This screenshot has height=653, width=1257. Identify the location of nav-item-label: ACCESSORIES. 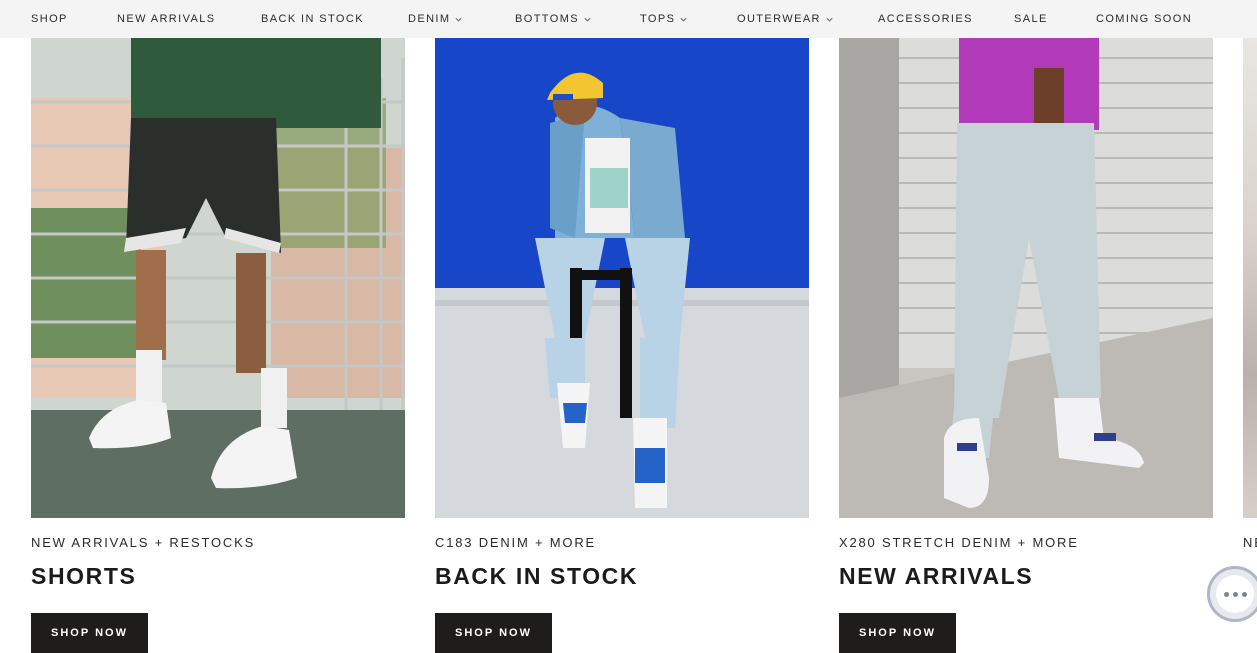
(925, 19).